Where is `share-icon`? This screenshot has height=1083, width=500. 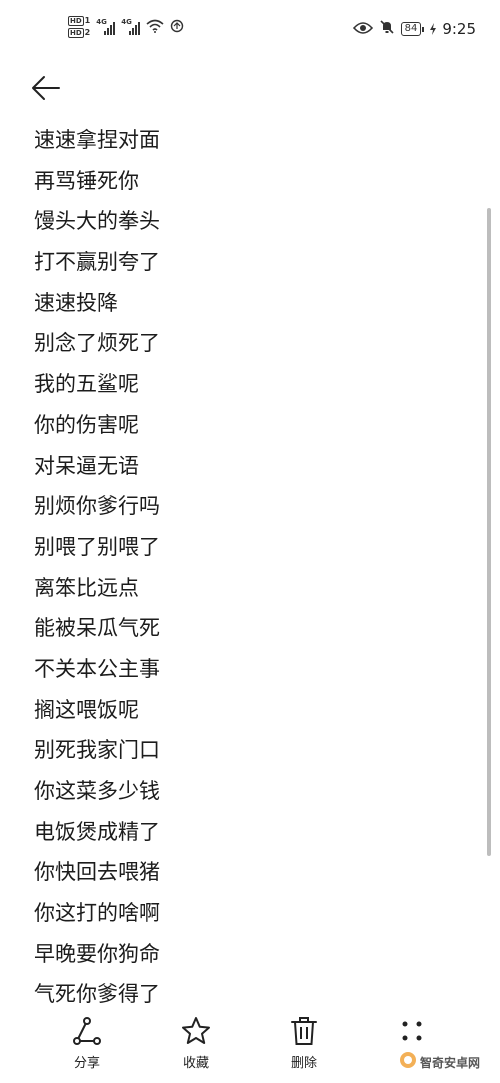
share-icon is located at coordinates (87, 1031).